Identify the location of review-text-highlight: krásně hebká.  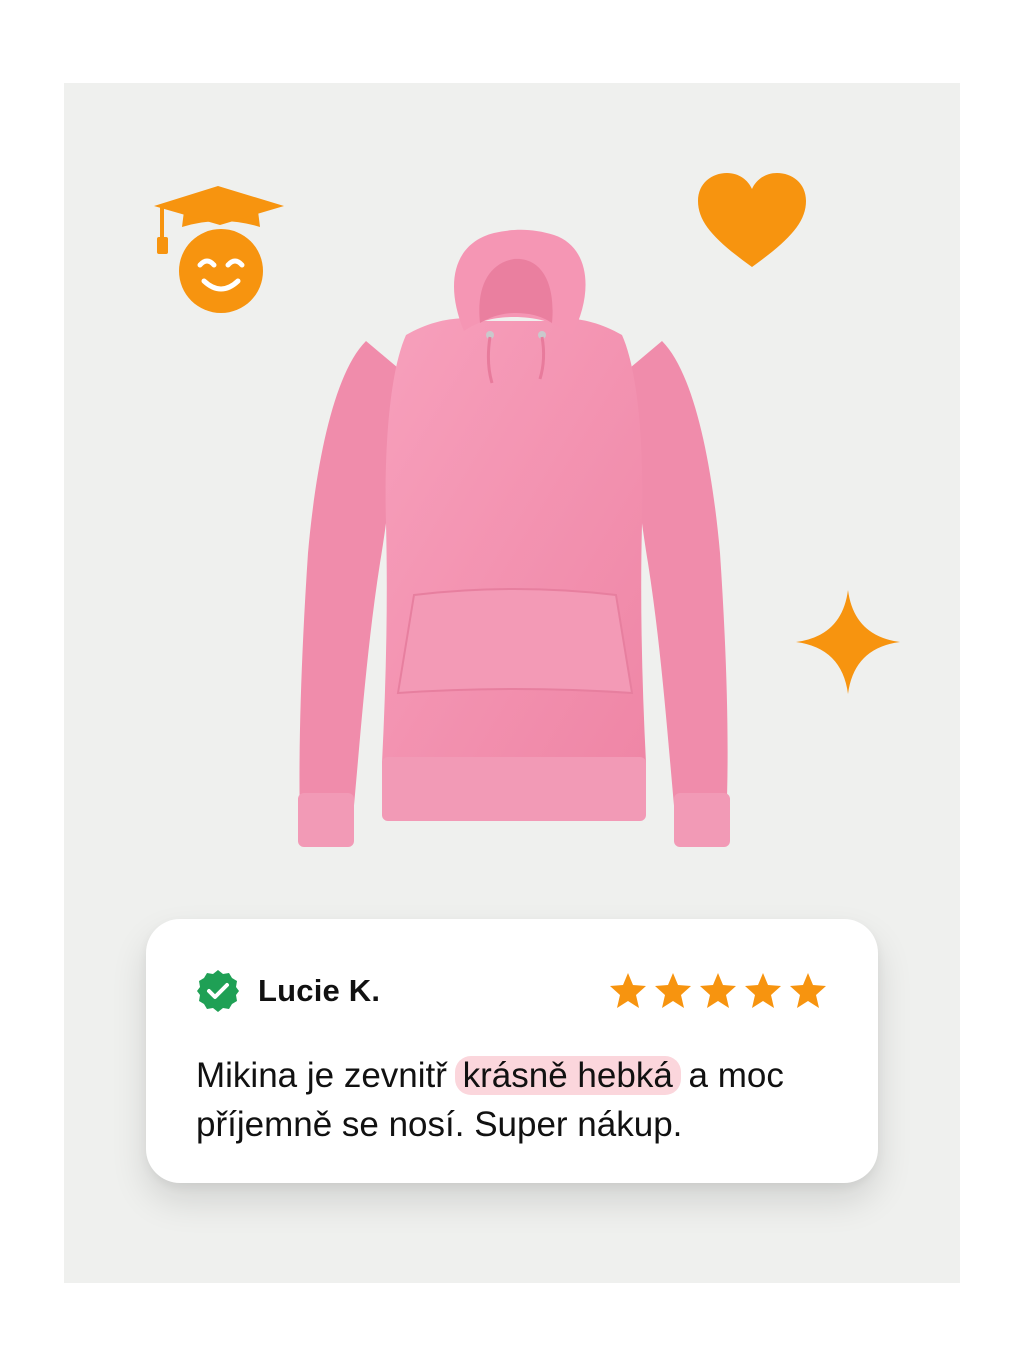
(567, 1075).